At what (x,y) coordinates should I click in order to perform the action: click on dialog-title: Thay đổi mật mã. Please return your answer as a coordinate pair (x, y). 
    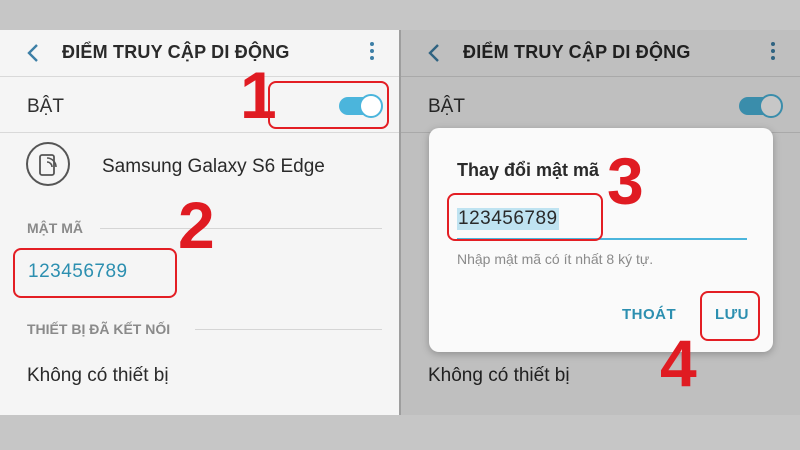
    Looking at the image, I should click on (528, 170).